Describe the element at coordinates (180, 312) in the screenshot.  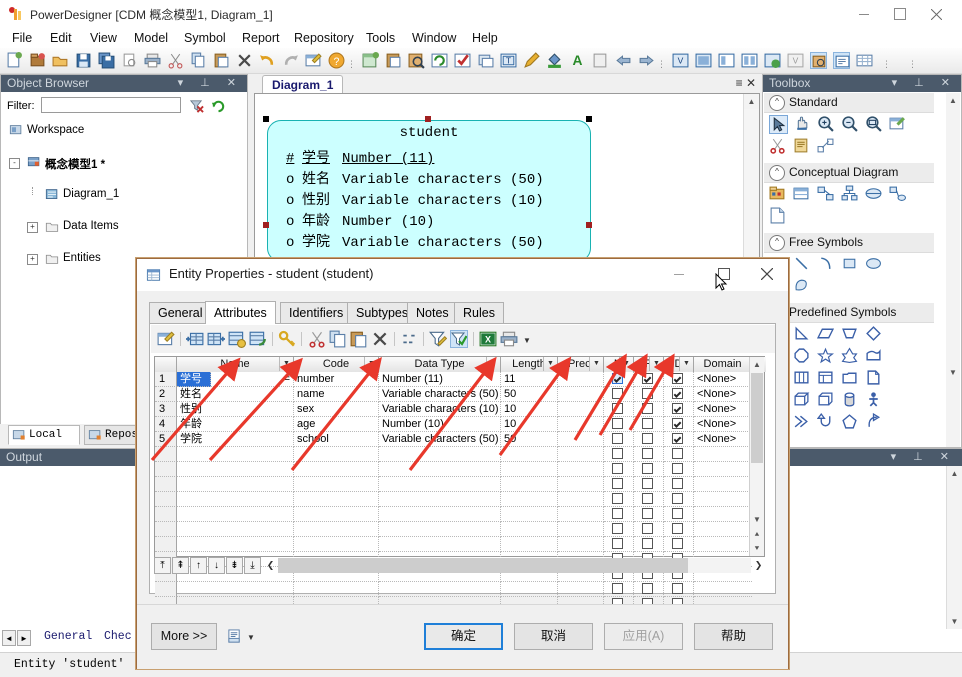
I see `tab-general: General` at that location.